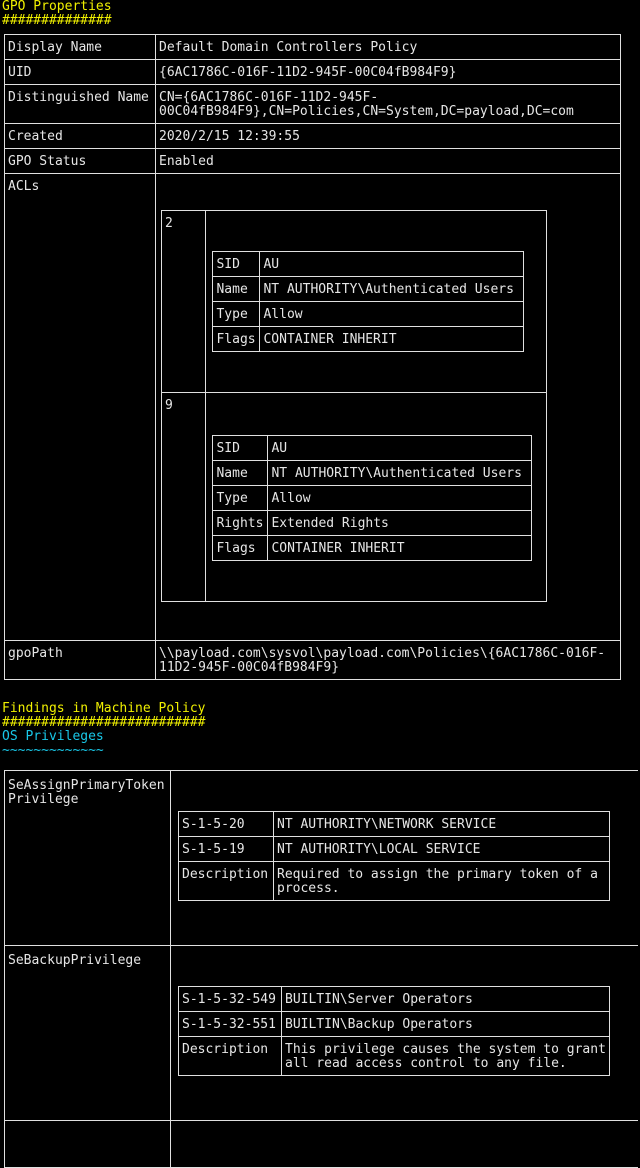 This screenshot has height=1168, width=640. I want to click on table-row: Rights Extended Rights, so click(372, 523).